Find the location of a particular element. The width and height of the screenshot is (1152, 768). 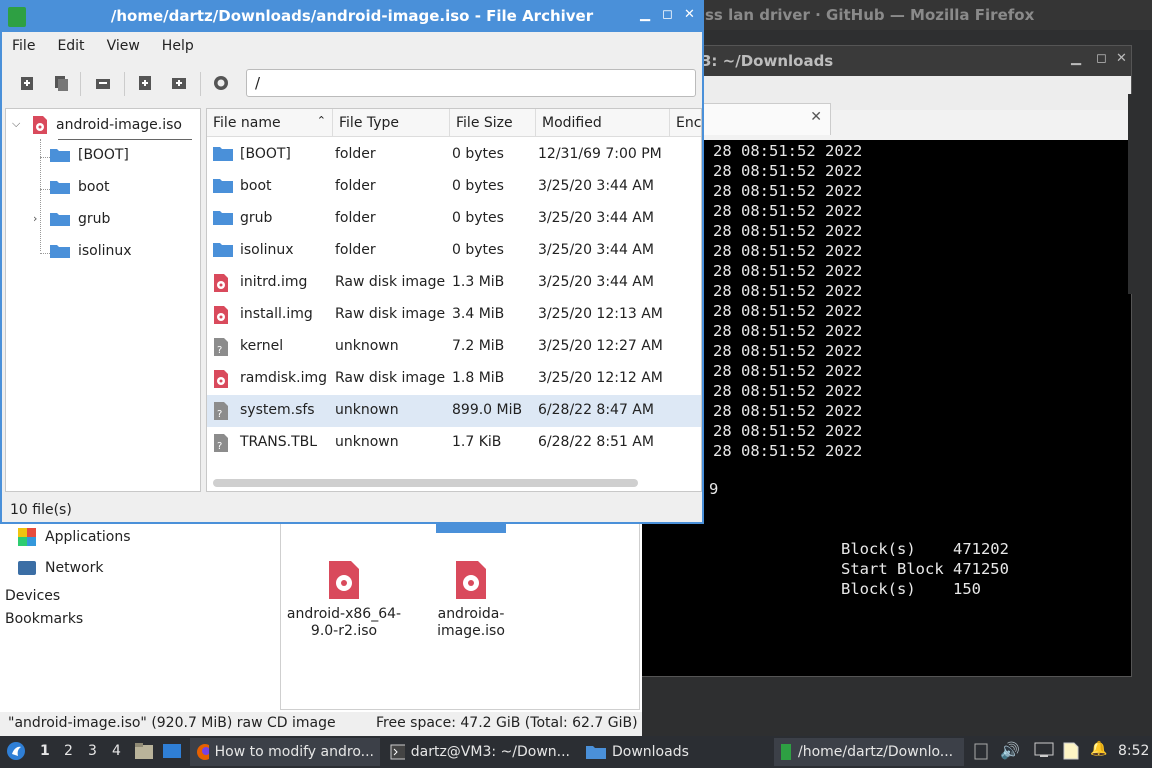

network-status-icon is located at coordinates (1044, 752).